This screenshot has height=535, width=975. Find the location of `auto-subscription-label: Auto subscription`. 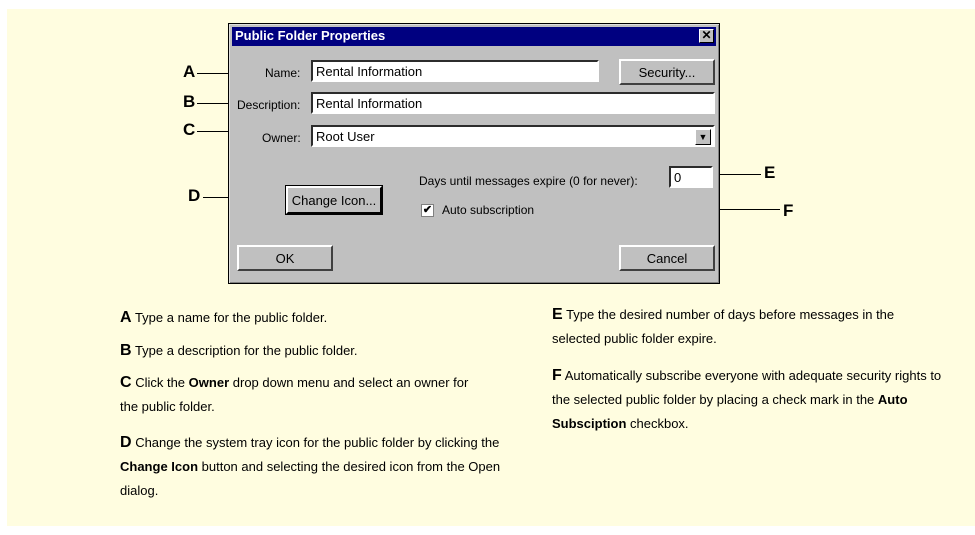

auto-subscription-label: Auto subscription is located at coordinates (488, 210).